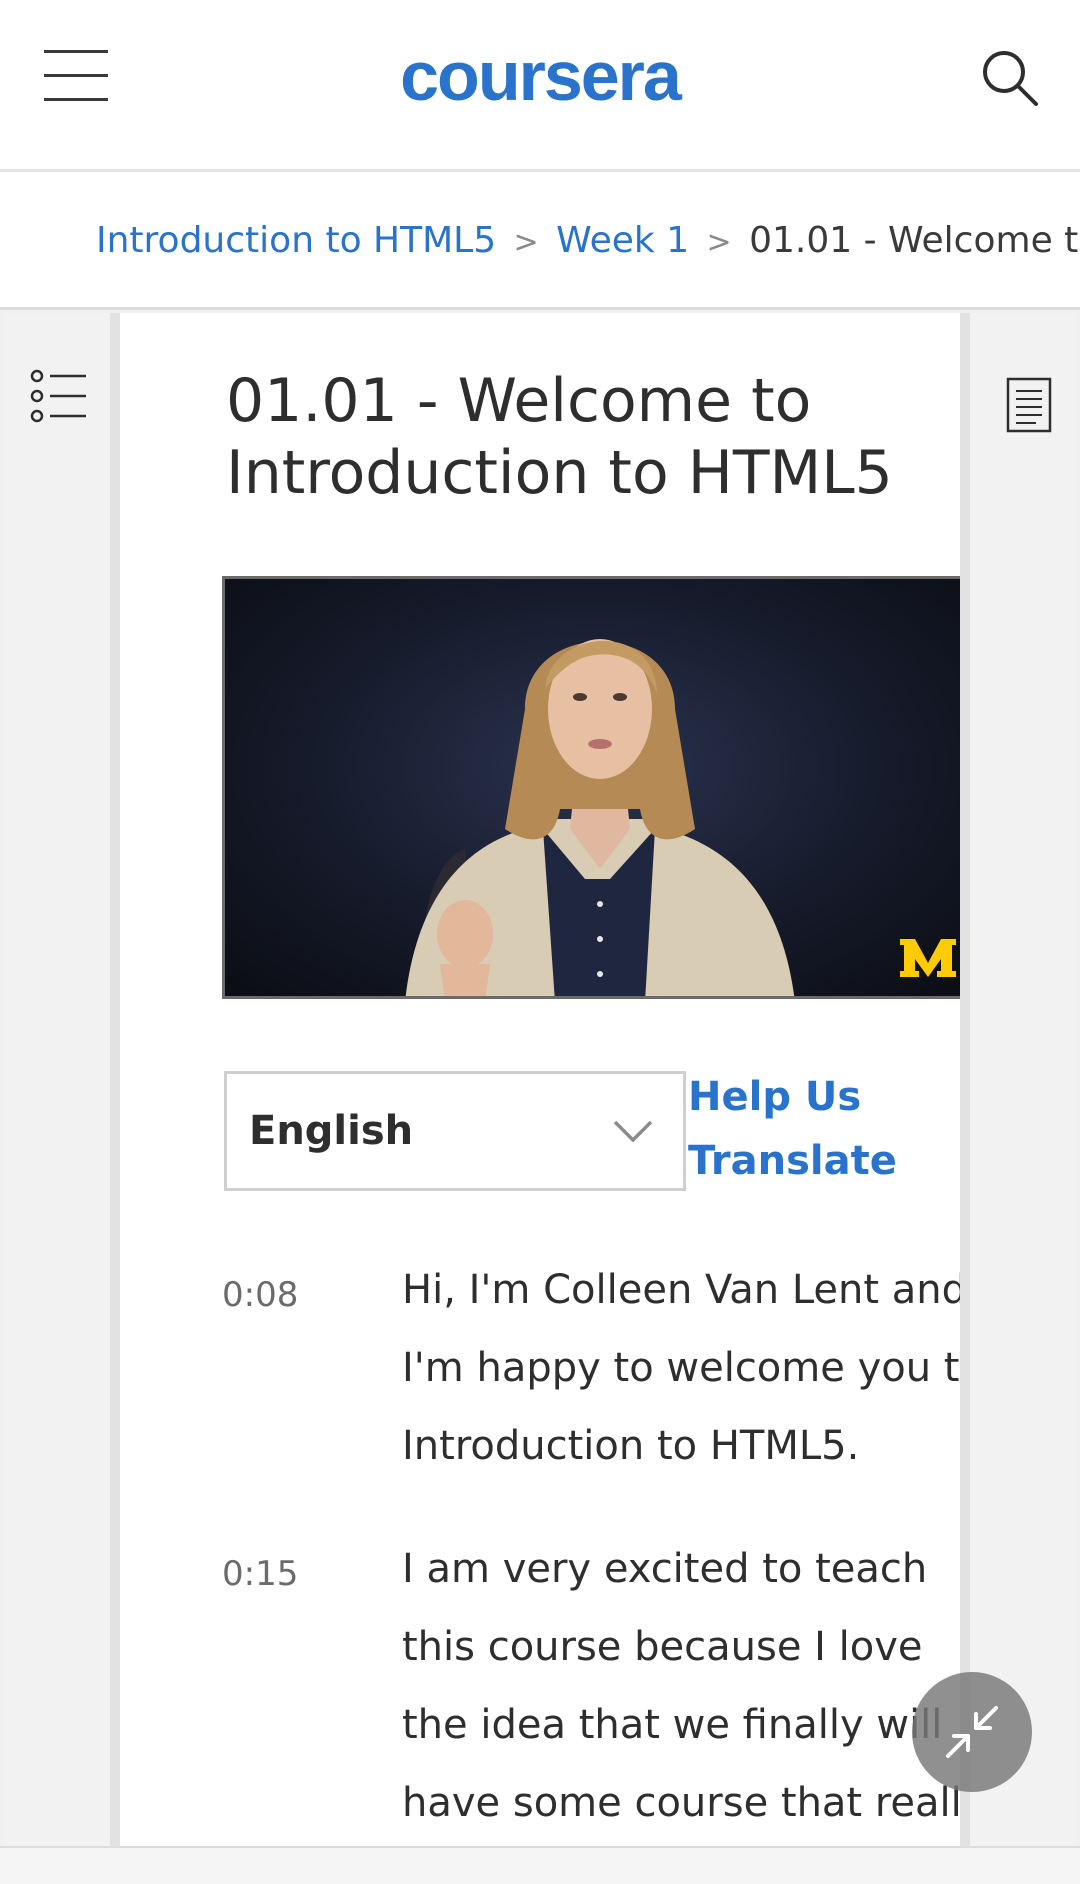 The height and width of the screenshot is (1884, 1080). What do you see at coordinates (540, 1865) in the screenshot?
I see `bottom-bar` at bounding box center [540, 1865].